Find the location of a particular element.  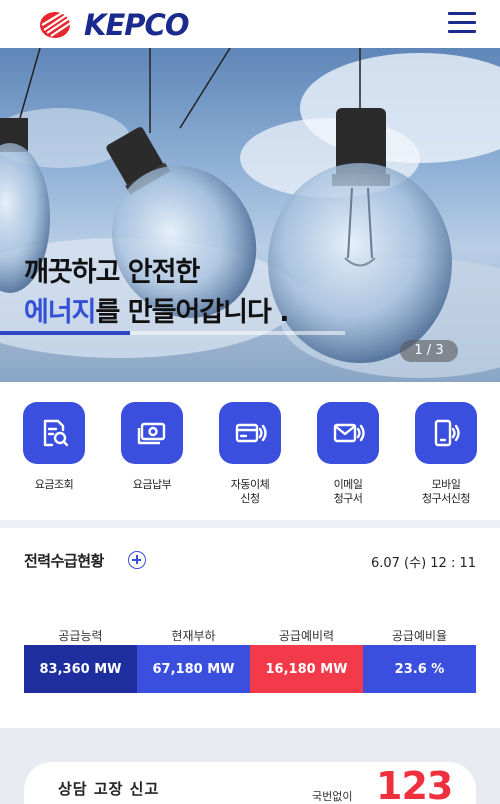

hero-line-2: 에너지를 만들어갑니다 . is located at coordinates (157, 313).